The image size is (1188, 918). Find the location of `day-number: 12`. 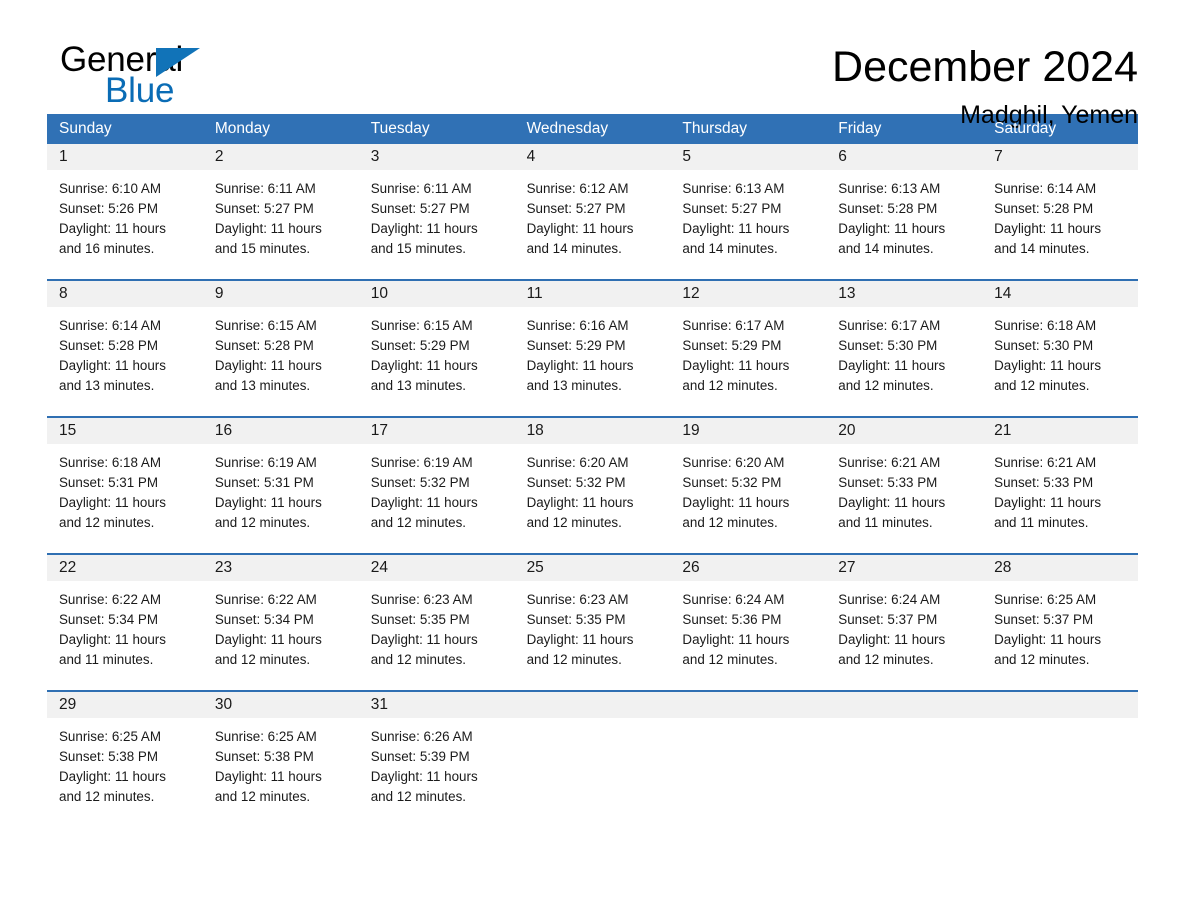

day-number: 12 is located at coordinates (748, 294).